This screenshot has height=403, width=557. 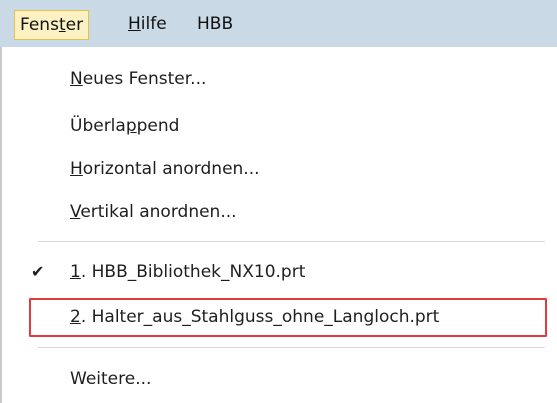 I want to click on menu-hbb-label: HBB, so click(x=215, y=24).